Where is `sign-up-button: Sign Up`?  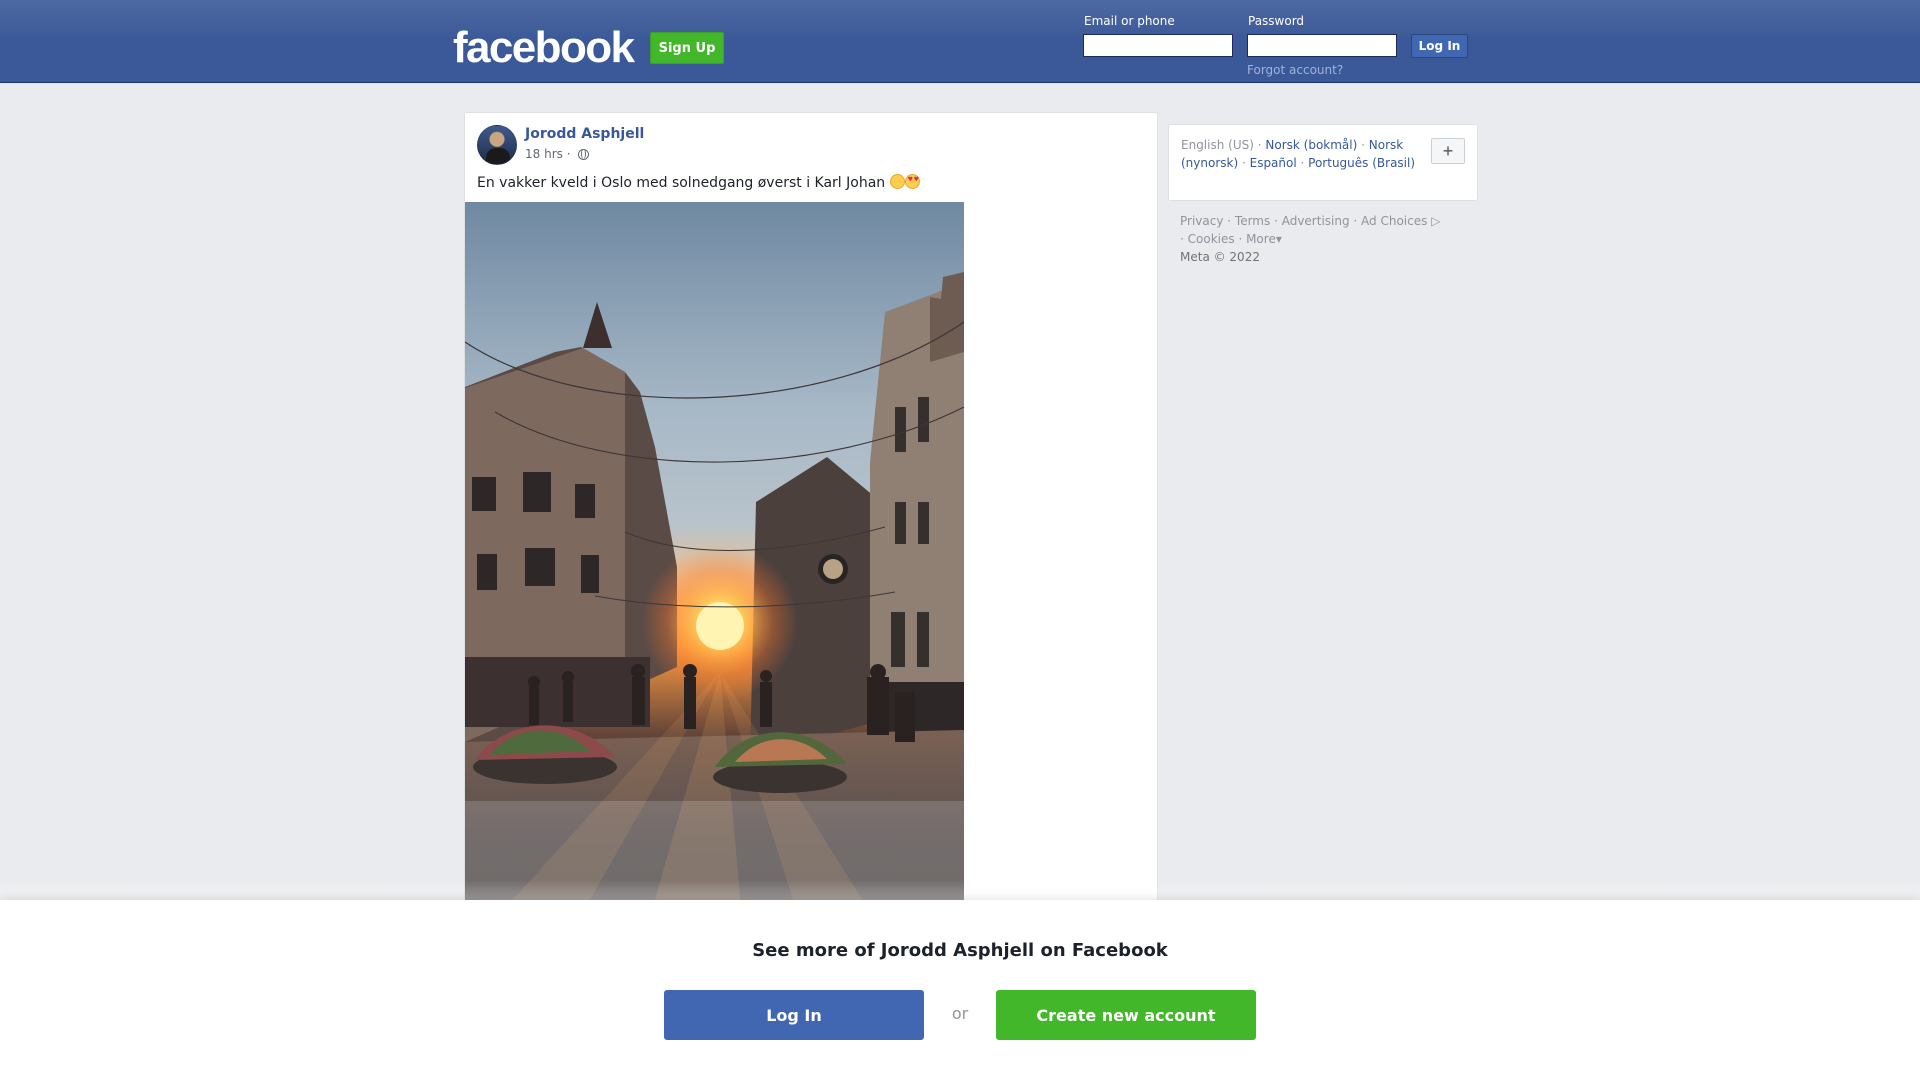 sign-up-button: Sign Up is located at coordinates (687, 48).